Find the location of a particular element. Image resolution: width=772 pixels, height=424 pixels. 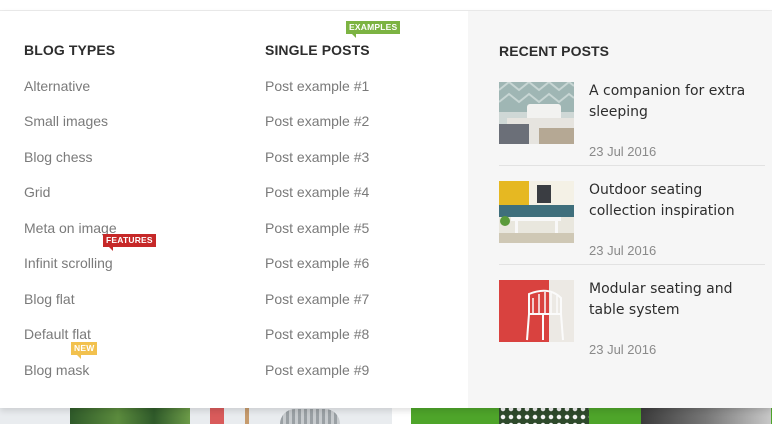

menu-link-post-example-1: Post example #1 is located at coordinates (317, 86).